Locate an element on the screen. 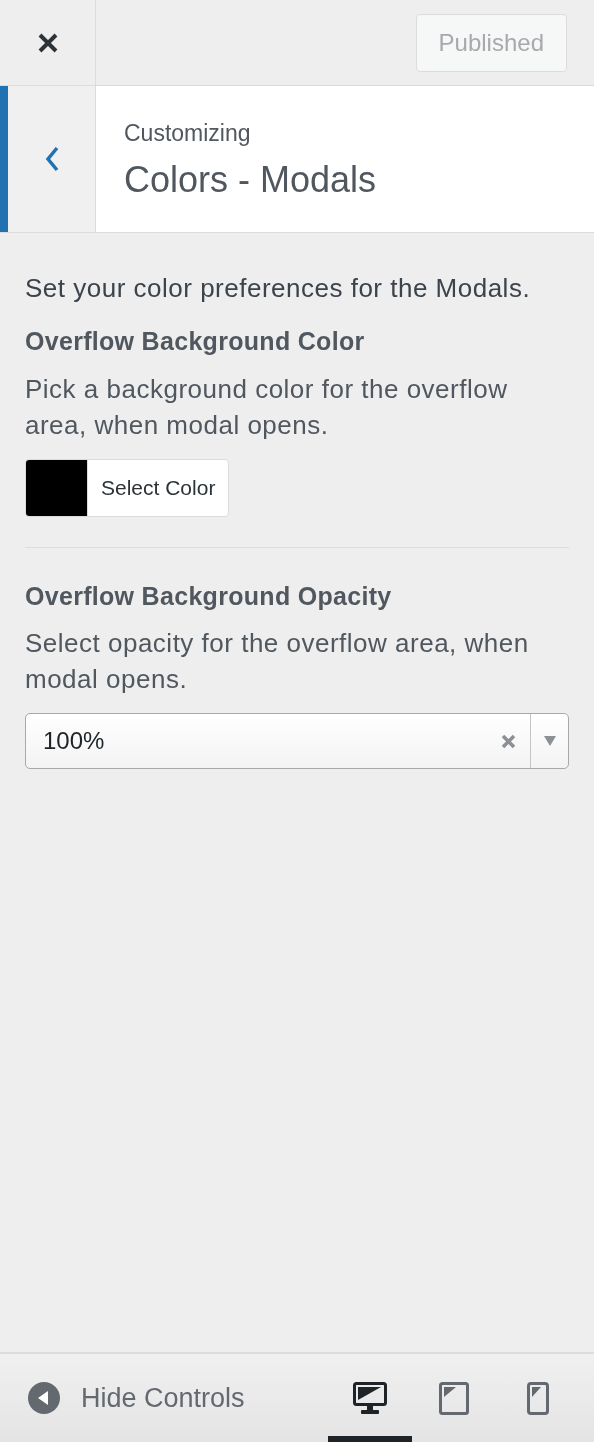  dropdown-arrow-icon is located at coordinates (549, 741).